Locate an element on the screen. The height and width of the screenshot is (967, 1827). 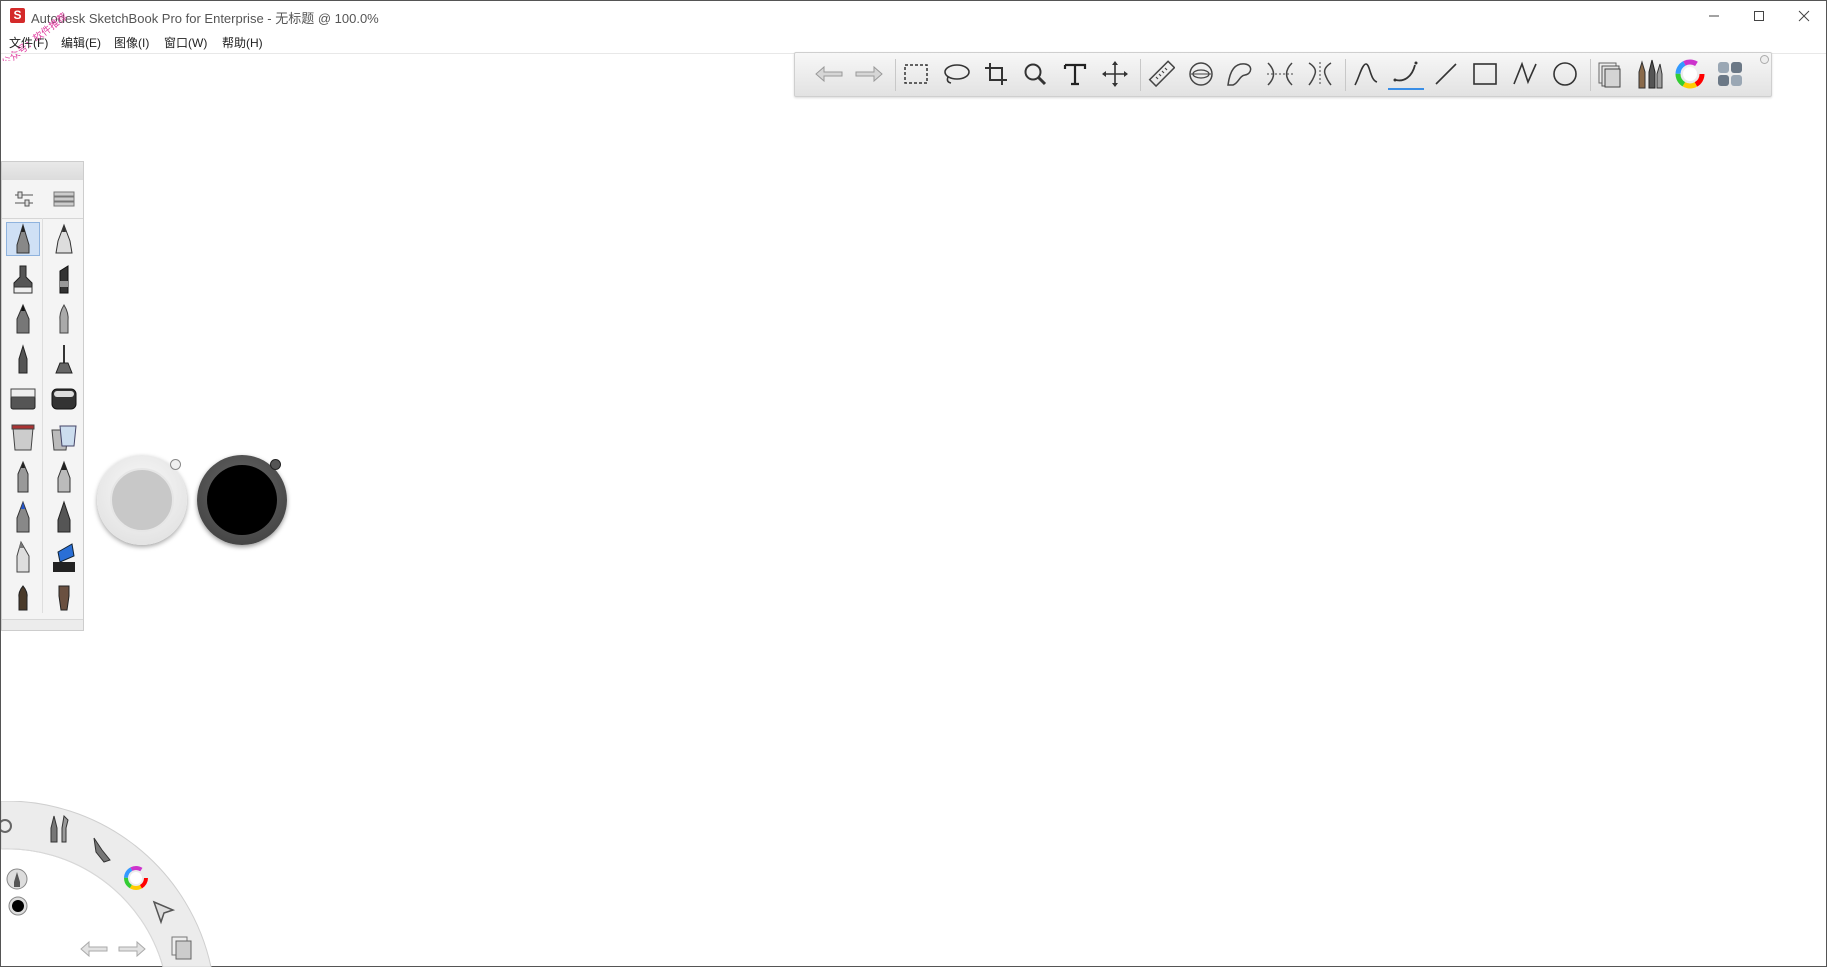
ruler-button is located at coordinates (1161, 74).